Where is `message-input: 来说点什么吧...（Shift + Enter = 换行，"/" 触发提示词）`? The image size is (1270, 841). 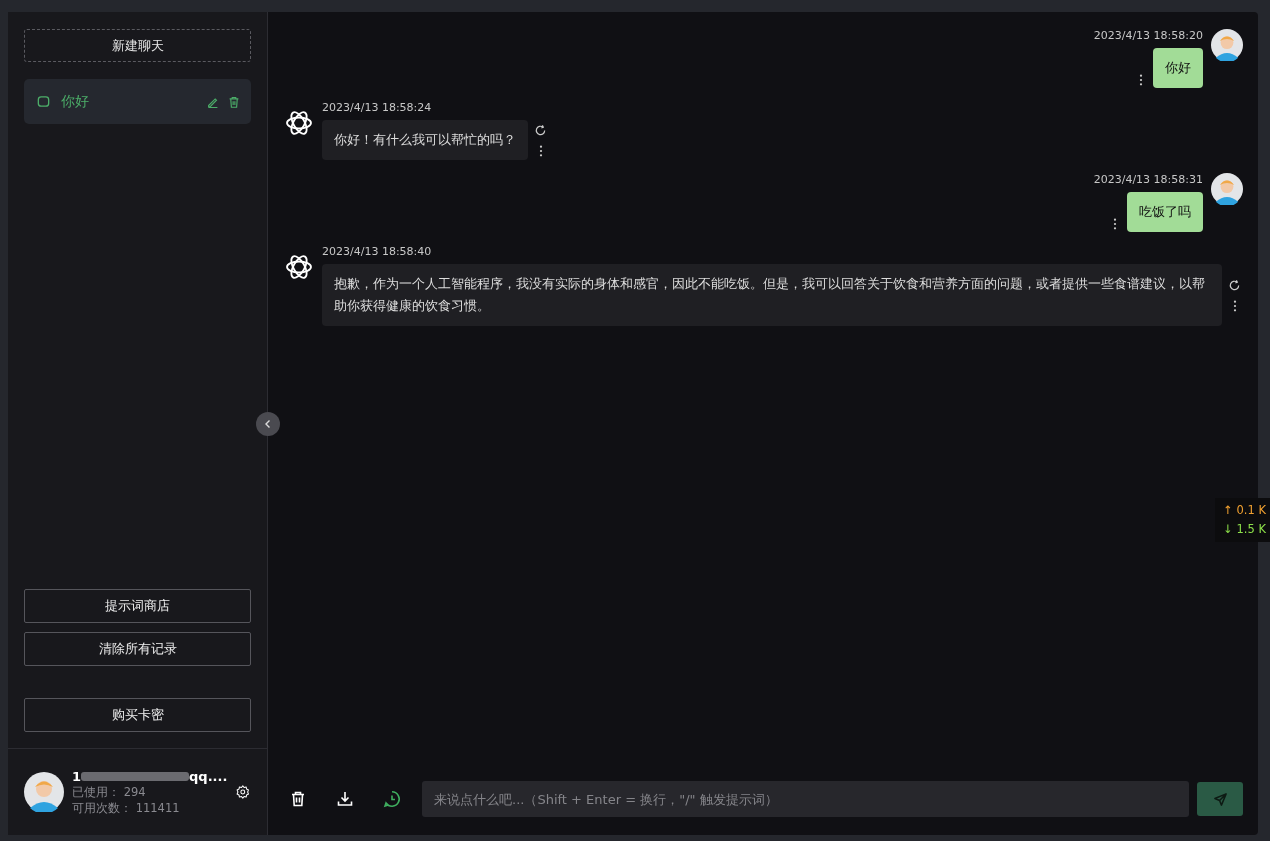
message-input: 来说点什么吧...（Shift + Enter = 换行，"/" 触发提示词） is located at coordinates (805, 799).